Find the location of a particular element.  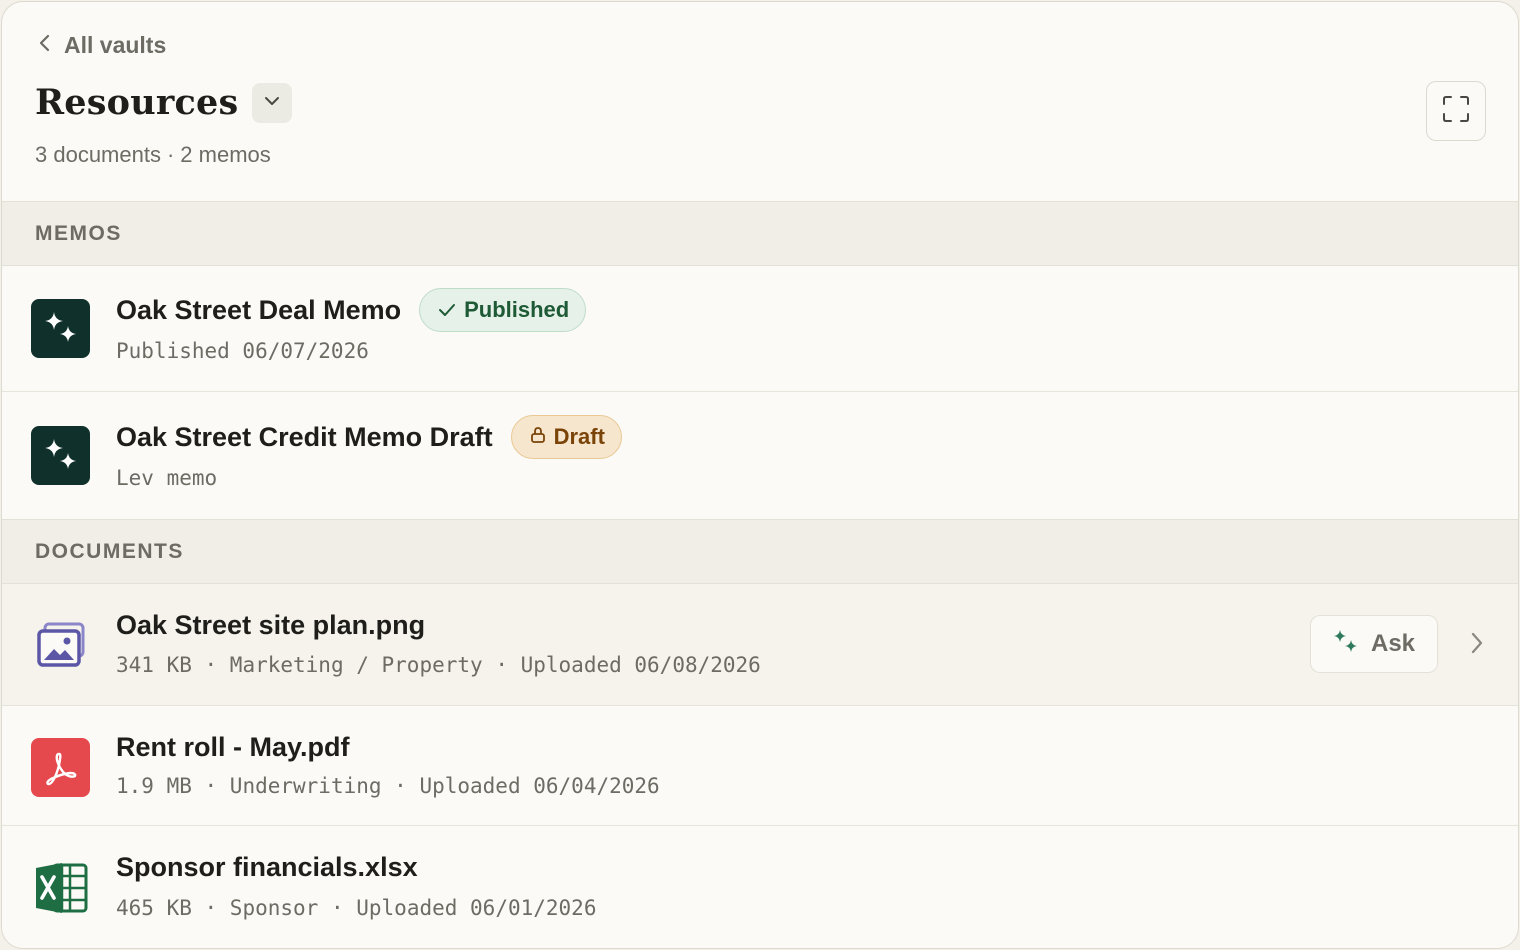

draft-badge-label: Draft is located at coordinates (579, 436).